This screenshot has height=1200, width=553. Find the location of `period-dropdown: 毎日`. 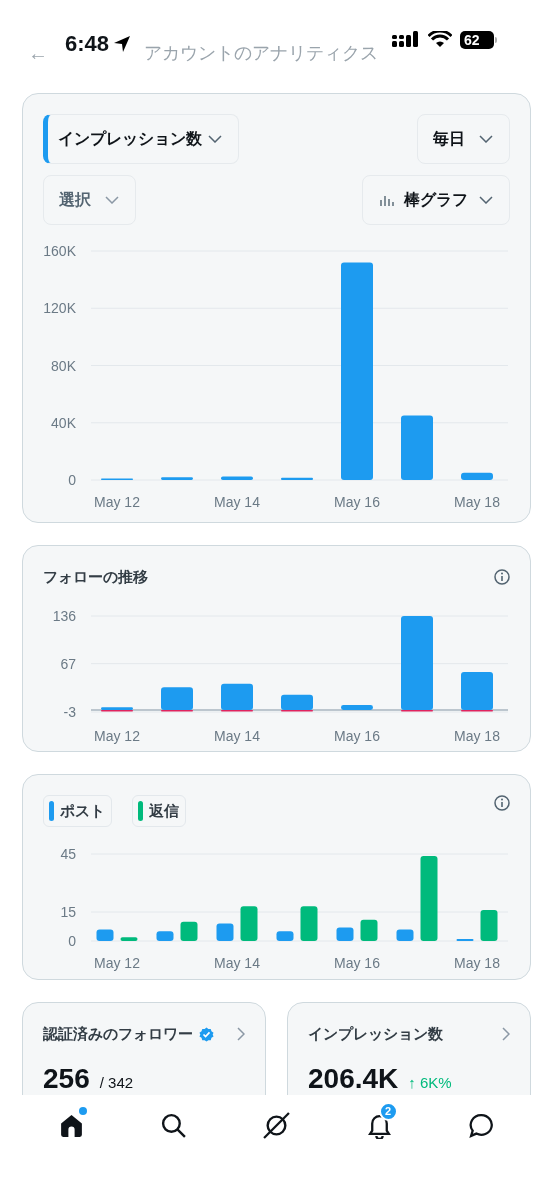

period-dropdown: 毎日 is located at coordinates (463, 139).